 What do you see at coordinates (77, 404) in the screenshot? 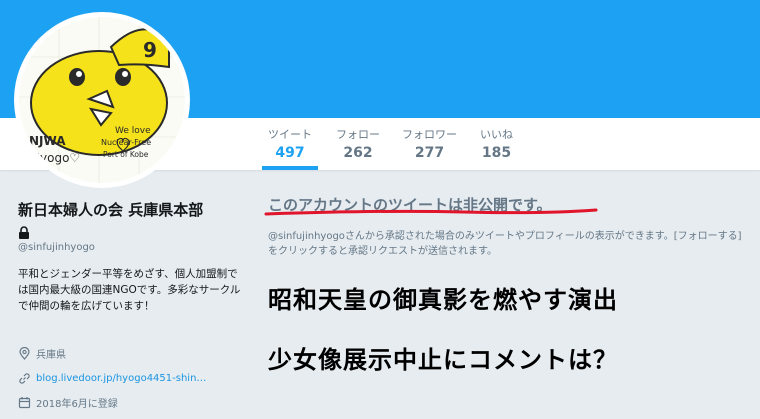
I see `joined-text: 2018年6月に登録` at bounding box center [77, 404].